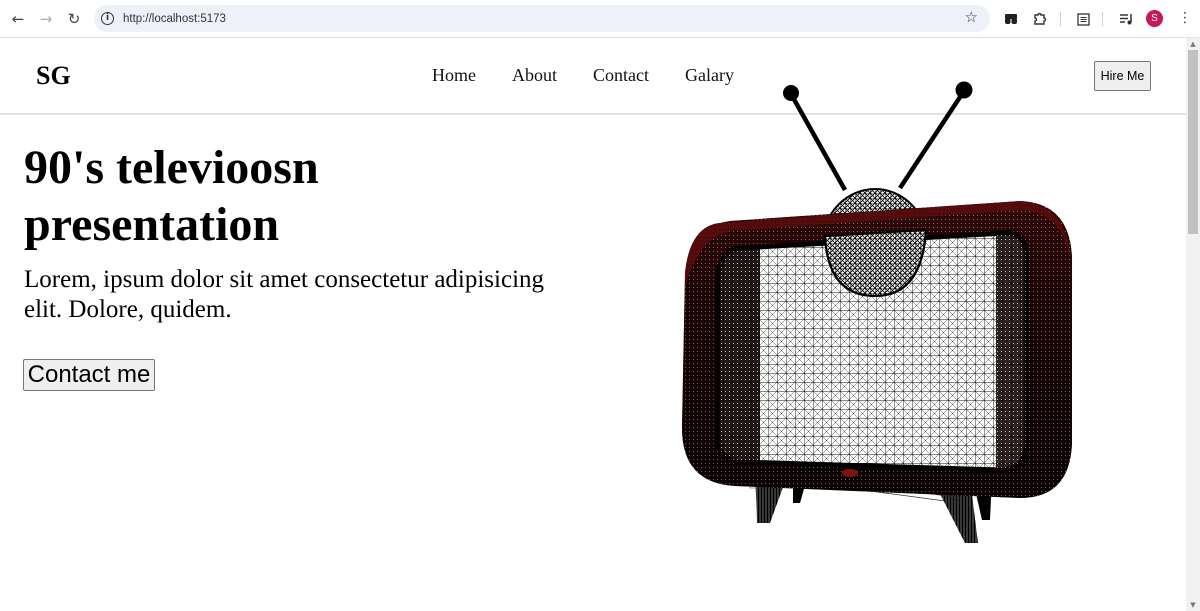 The width and height of the screenshot is (1200, 611). I want to click on nav-link-about: About, so click(534, 75).